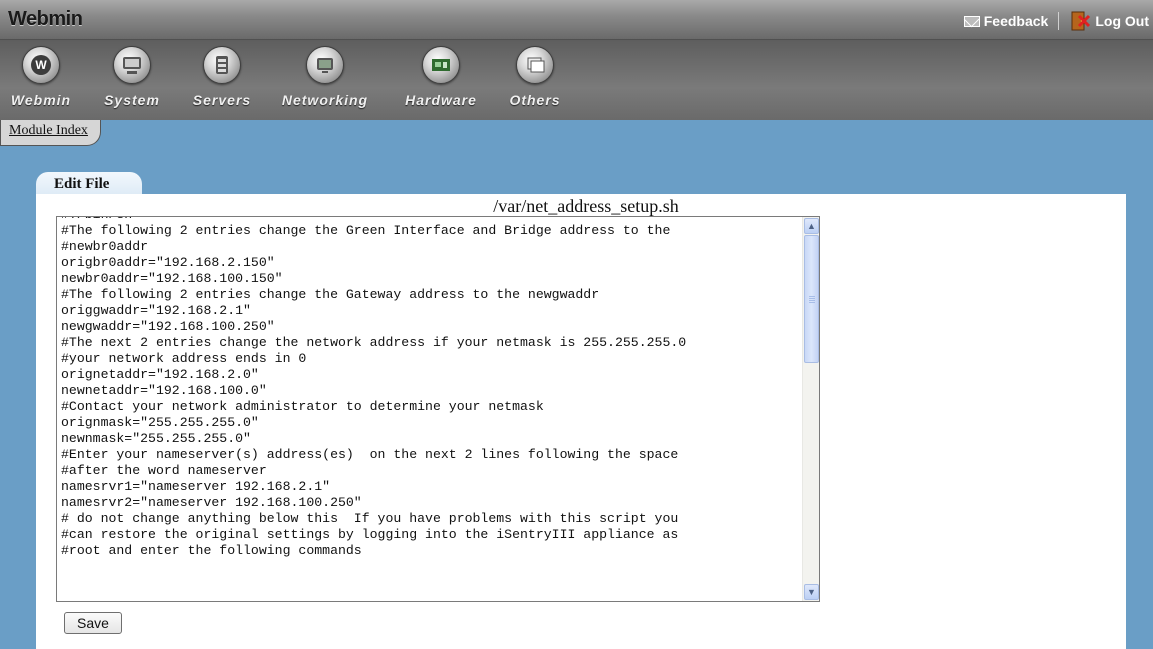 Image resolution: width=1153 pixels, height=649 pixels. I want to click on feedback-label: Feedback, so click(1016, 21).